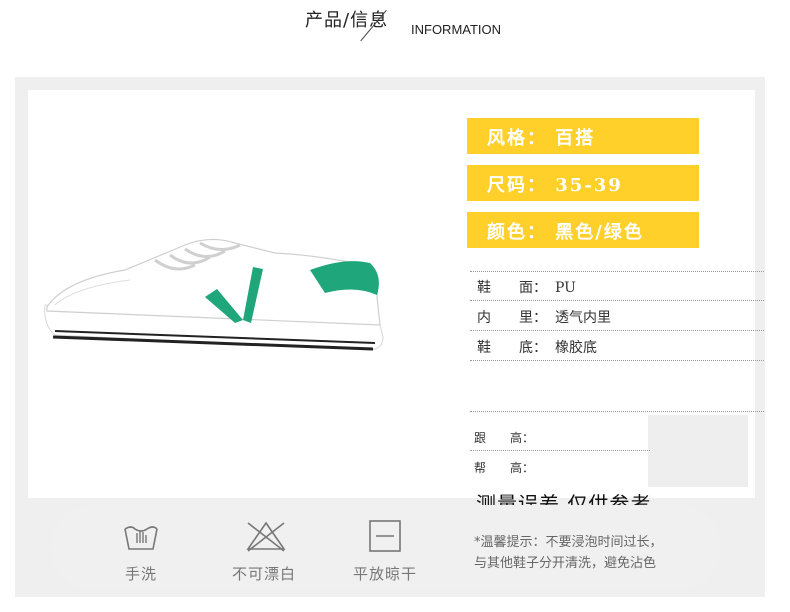  Describe the element at coordinates (576, 348) in the screenshot. I see `spec-value: 橡胶底` at that location.